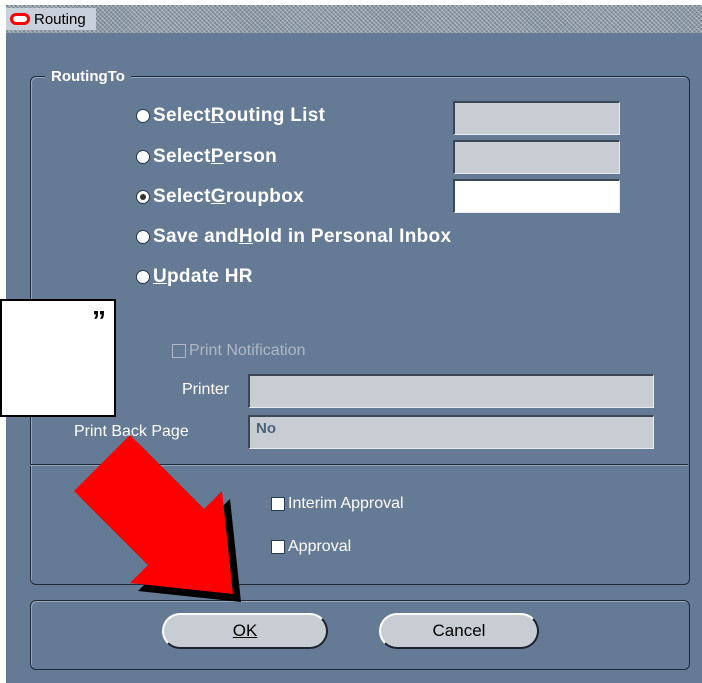 The width and height of the screenshot is (702, 683). Describe the element at coordinates (153, 514) in the screenshot. I see `arrow-body` at that location.